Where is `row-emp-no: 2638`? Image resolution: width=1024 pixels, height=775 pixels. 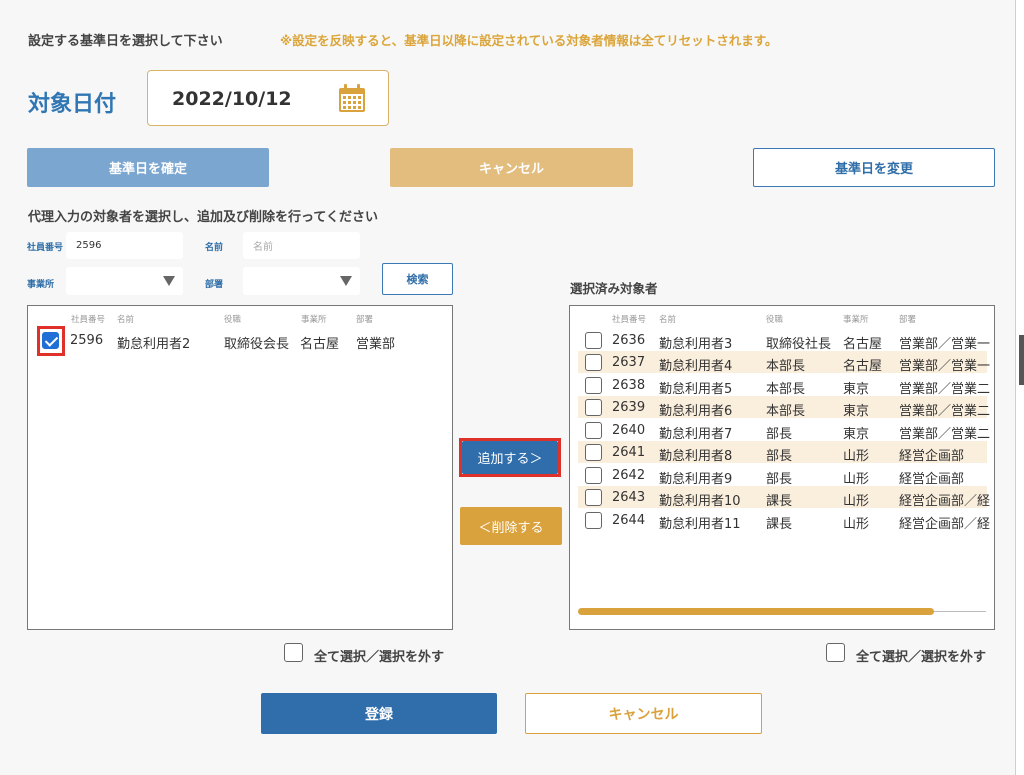 row-emp-no: 2638 is located at coordinates (629, 385).